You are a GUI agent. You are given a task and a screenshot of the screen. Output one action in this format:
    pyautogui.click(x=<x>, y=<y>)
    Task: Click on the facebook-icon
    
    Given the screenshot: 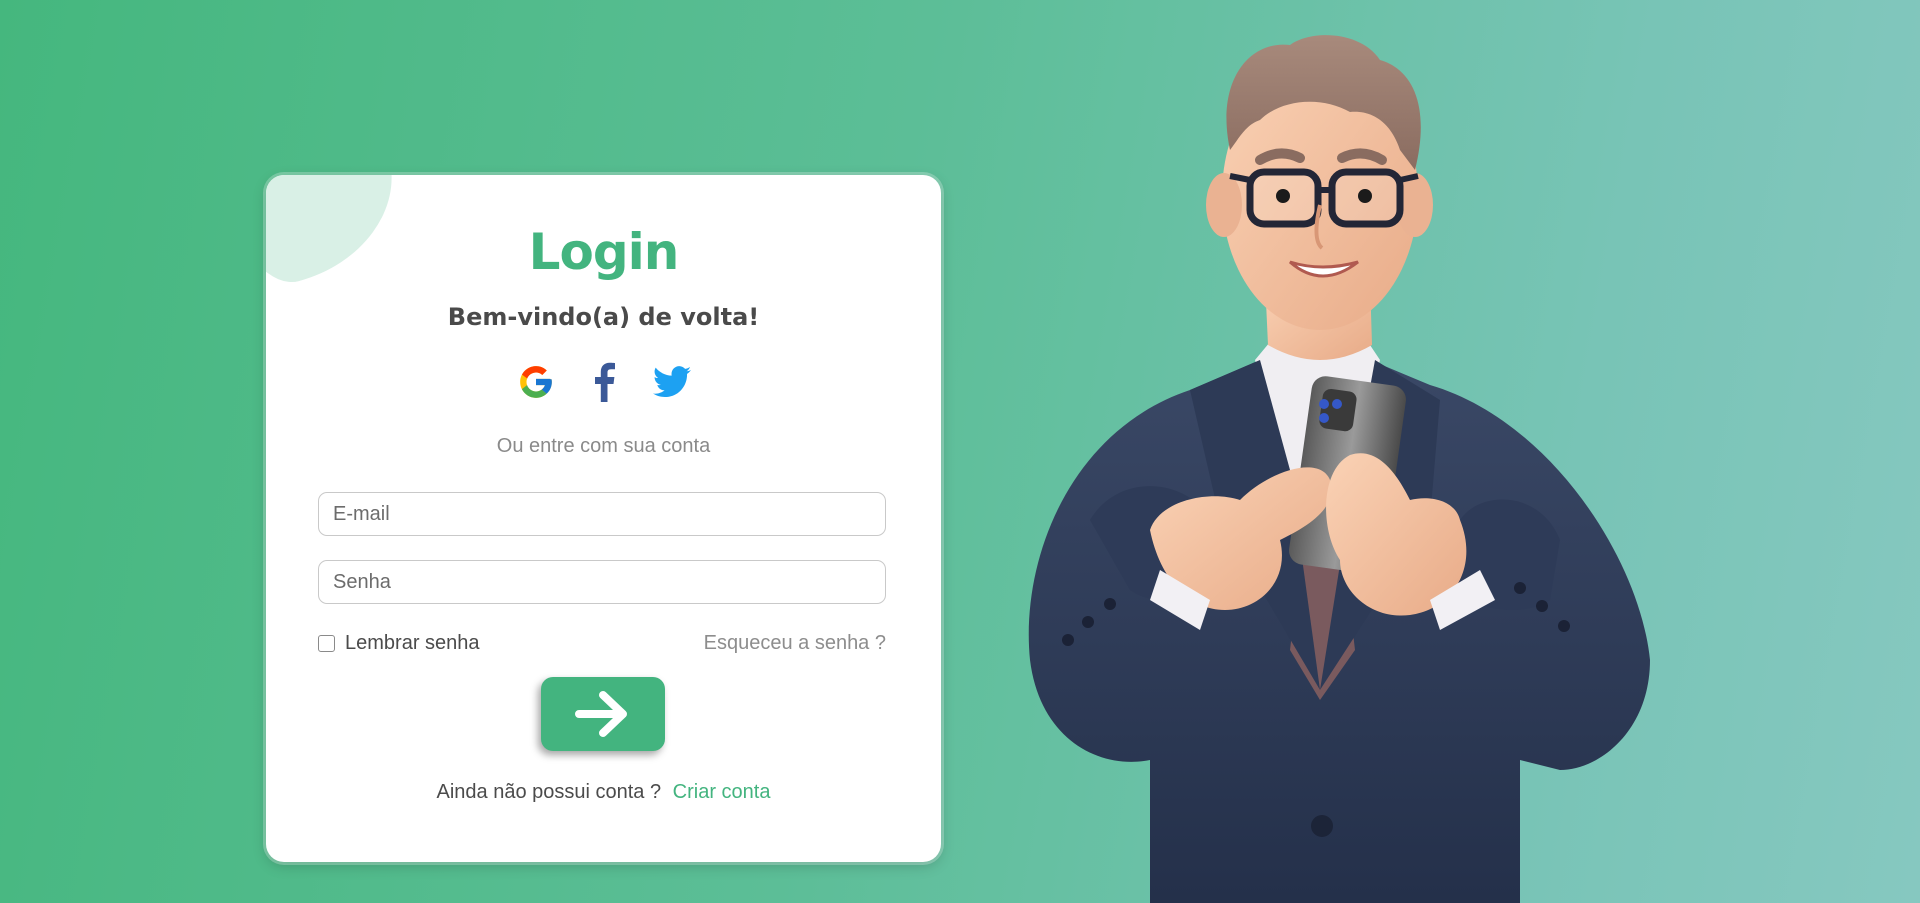 What is the action you would take?
    pyautogui.click(x=604, y=382)
    